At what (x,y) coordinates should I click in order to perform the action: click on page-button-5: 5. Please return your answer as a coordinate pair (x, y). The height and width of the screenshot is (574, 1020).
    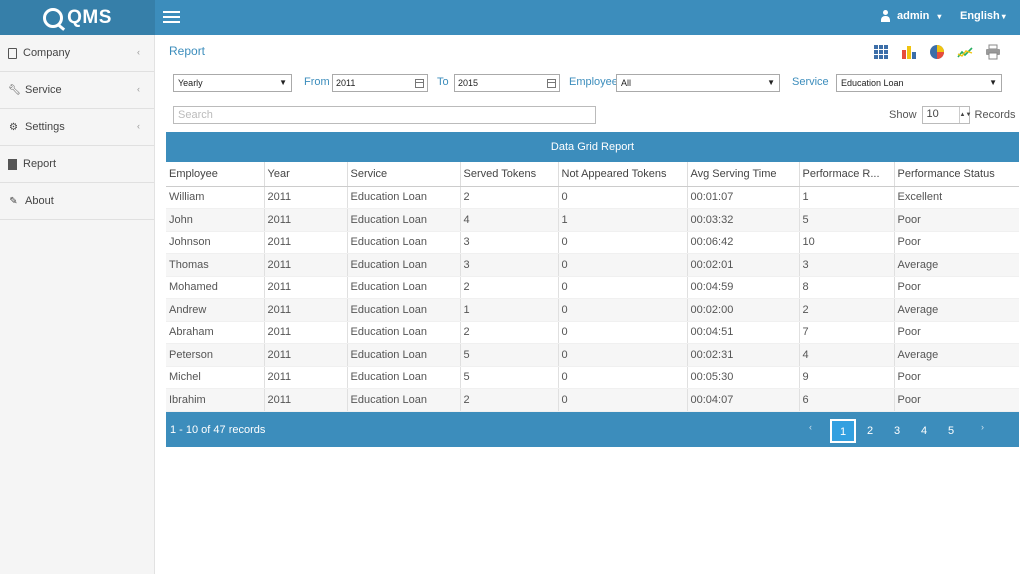
    Looking at the image, I should click on (951, 431).